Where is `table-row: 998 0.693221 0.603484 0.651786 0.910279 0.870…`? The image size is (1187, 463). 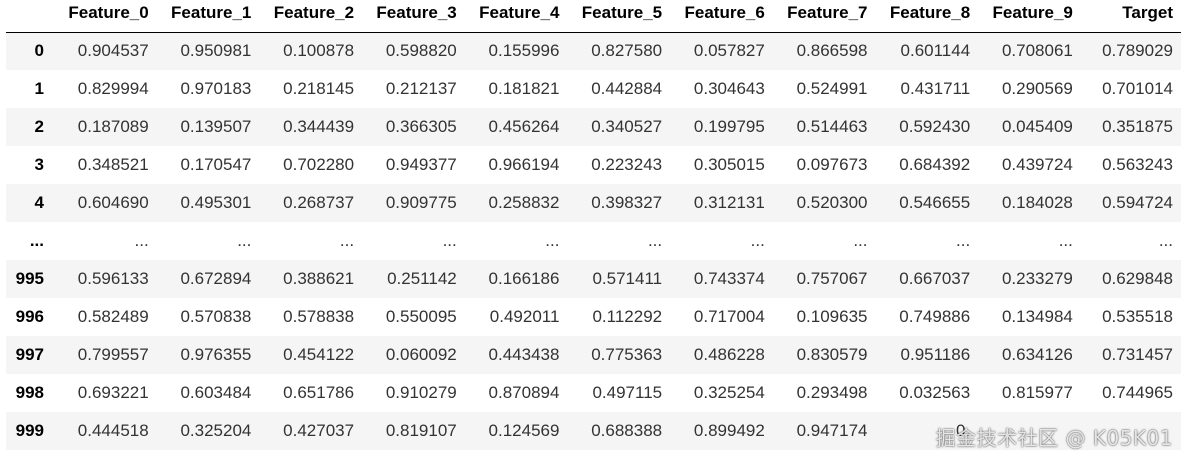
table-row: 998 0.693221 0.603484 0.651786 0.910279 0.870… is located at coordinates (593, 393).